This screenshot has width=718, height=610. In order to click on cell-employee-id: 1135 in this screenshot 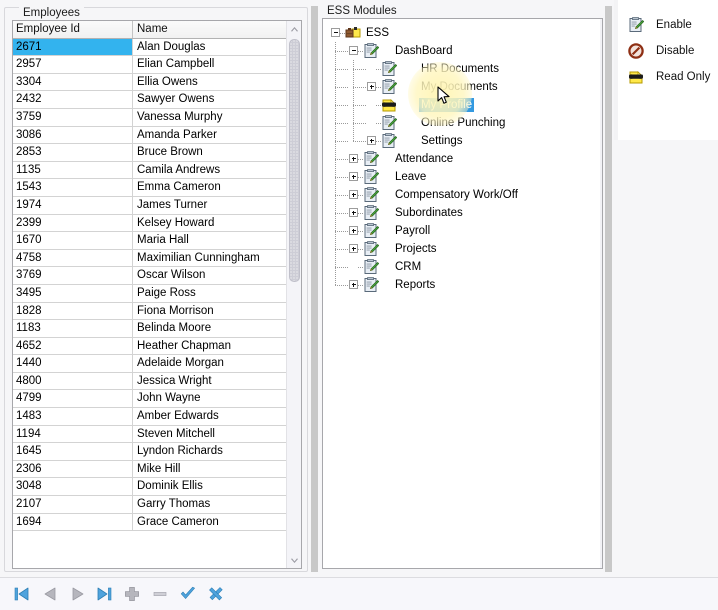, I will do `click(73, 170)`.